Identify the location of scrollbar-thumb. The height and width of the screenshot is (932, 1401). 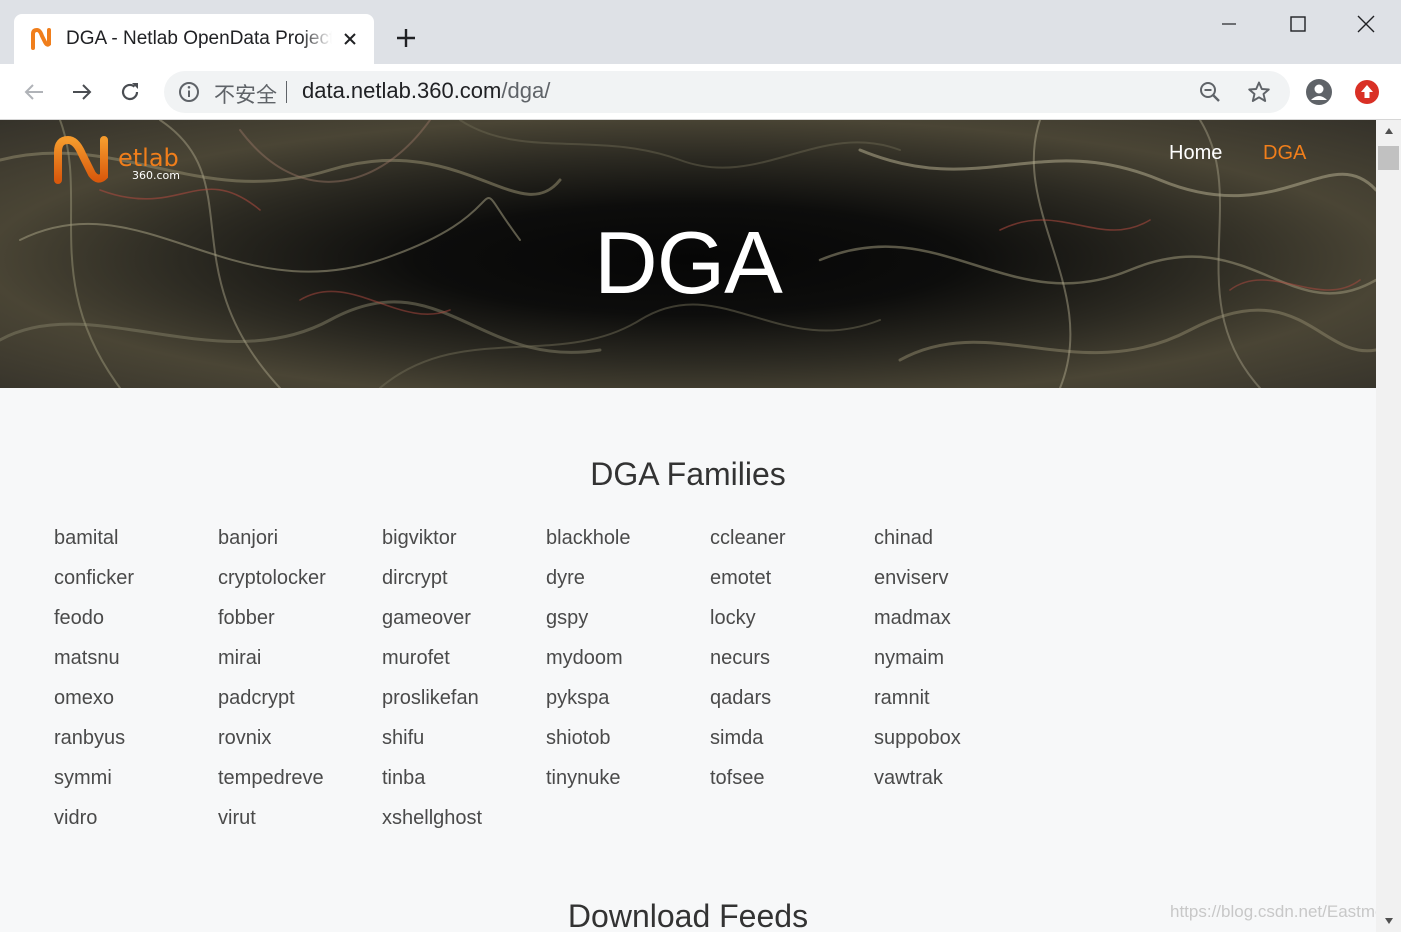
(1388, 158).